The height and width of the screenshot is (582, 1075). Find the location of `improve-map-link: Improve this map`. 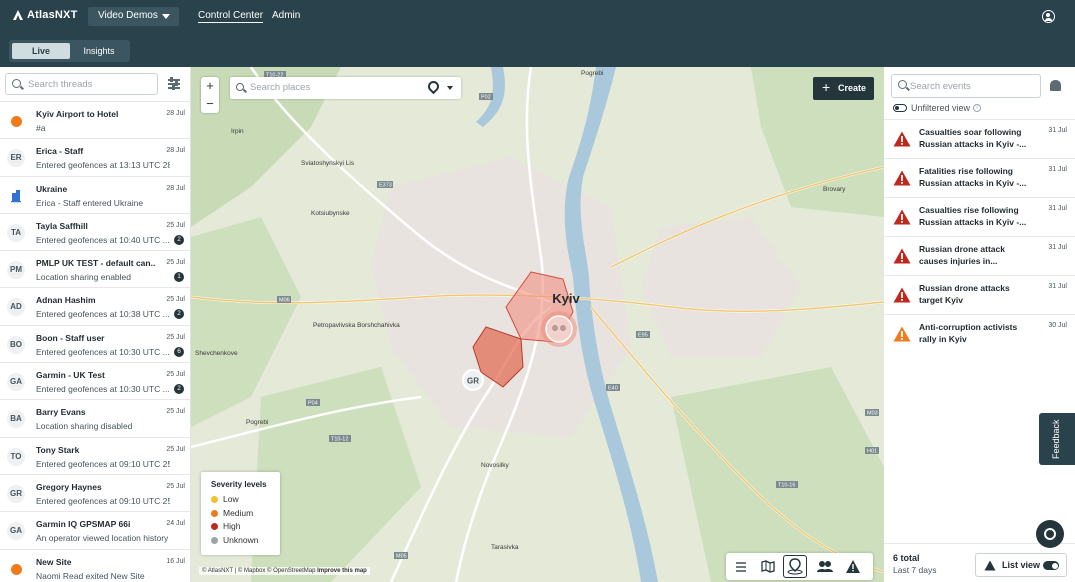

improve-map-link: Improve this map is located at coordinates (342, 571).